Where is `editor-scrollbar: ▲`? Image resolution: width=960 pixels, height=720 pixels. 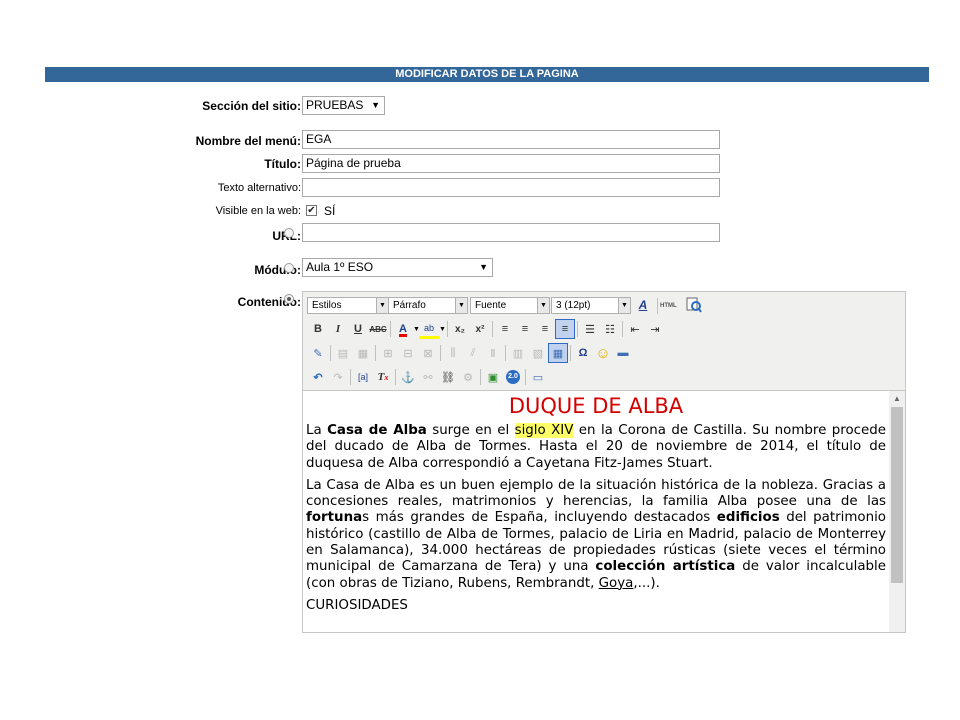
editor-scrollbar: ▲ is located at coordinates (897, 511).